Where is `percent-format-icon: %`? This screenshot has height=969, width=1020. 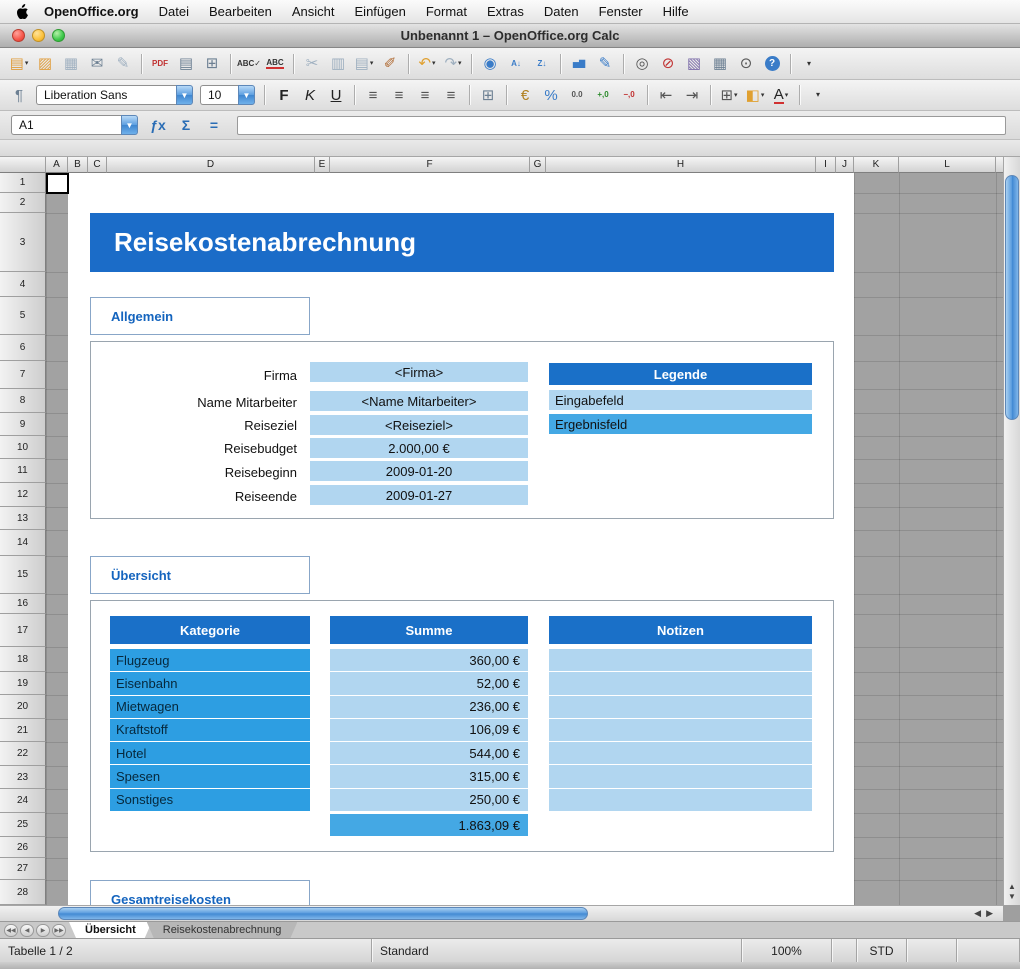 percent-format-icon: % is located at coordinates (551, 95).